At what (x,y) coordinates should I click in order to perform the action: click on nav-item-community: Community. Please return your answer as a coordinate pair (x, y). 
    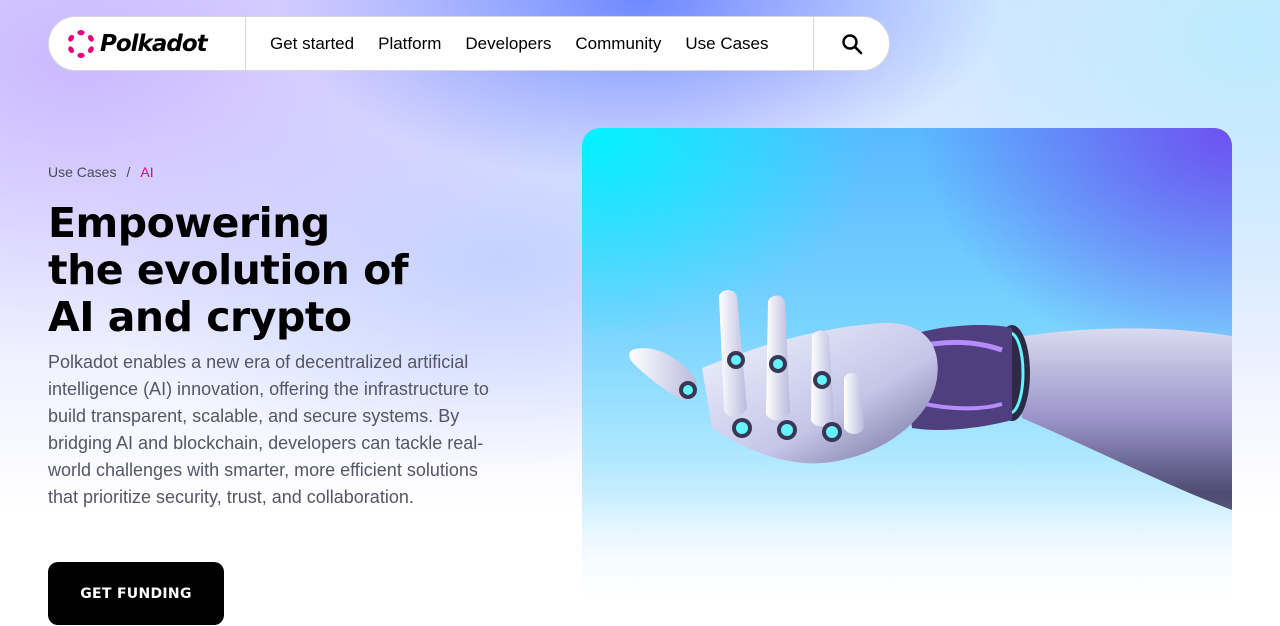
    Looking at the image, I should click on (618, 44).